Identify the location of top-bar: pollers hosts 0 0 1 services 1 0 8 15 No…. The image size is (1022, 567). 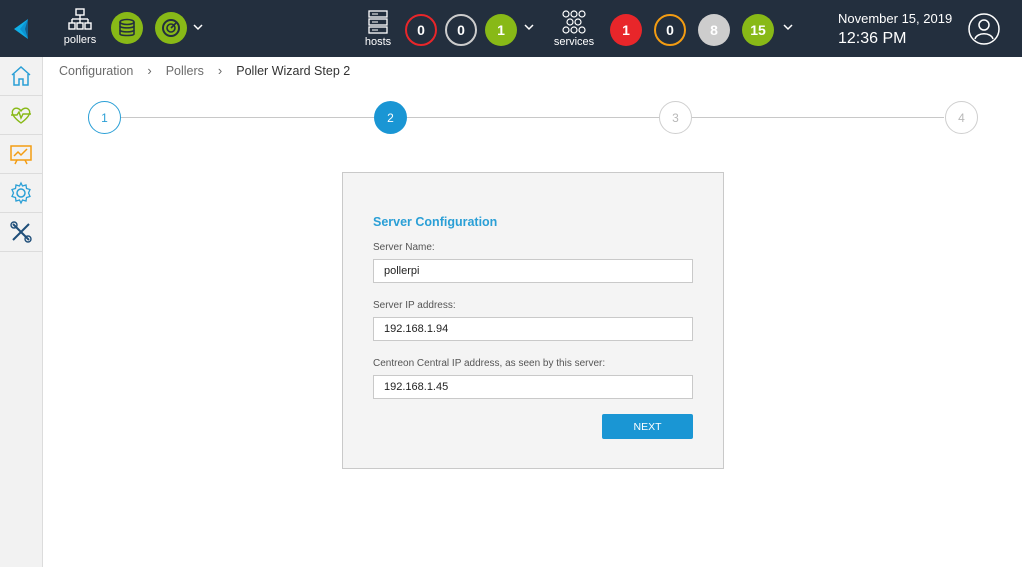
(511, 28).